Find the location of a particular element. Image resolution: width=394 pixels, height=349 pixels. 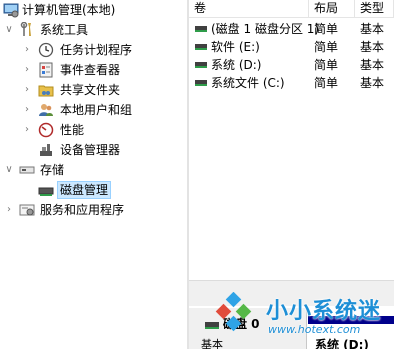

users-icon is located at coordinates (46, 110).